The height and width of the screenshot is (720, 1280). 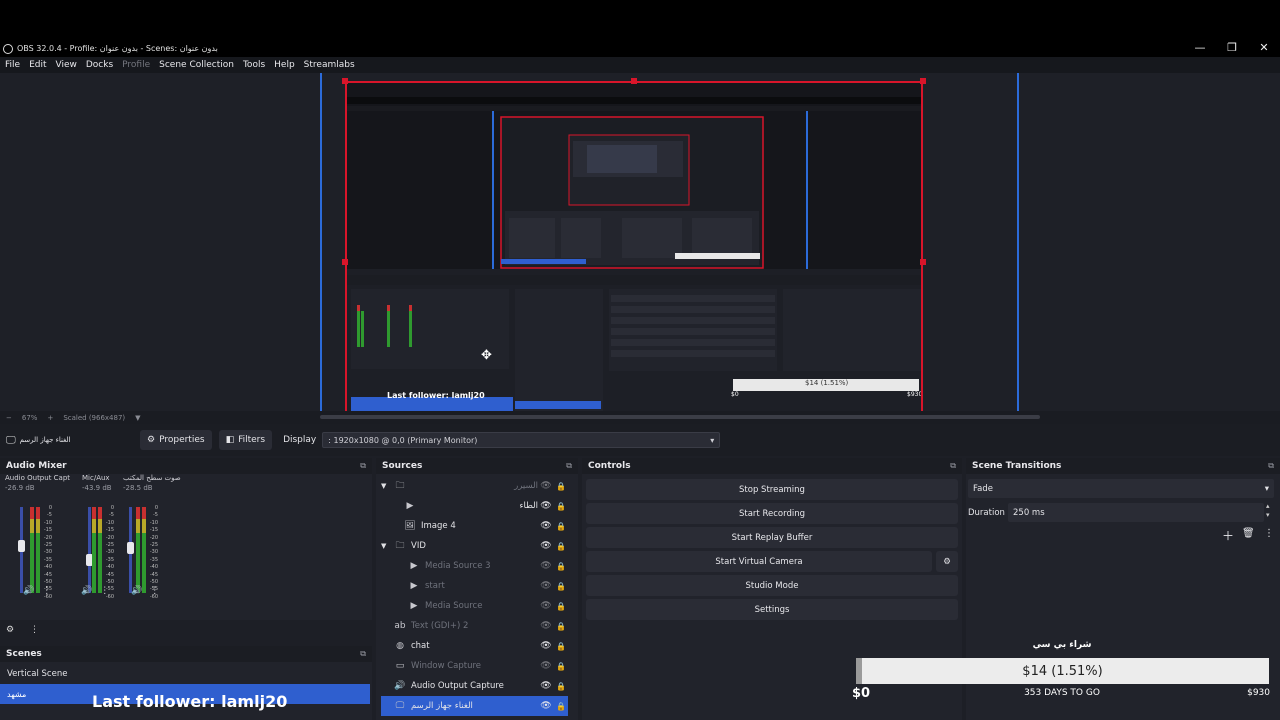 What do you see at coordinates (474, 566) in the screenshot?
I see `source-row: ▶ Media Source 3 👁 🔒` at bounding box center [474, 566].